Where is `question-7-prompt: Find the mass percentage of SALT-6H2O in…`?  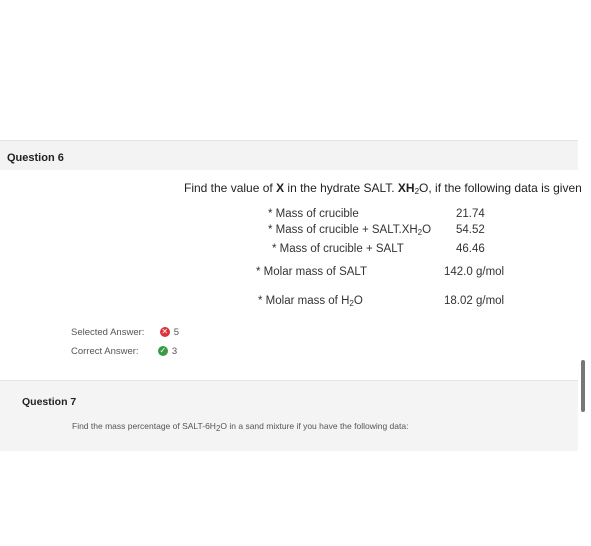 question-7-prompt: Find the mass percentage of SALT-6H2O in… is located at coordinates (240, 427).